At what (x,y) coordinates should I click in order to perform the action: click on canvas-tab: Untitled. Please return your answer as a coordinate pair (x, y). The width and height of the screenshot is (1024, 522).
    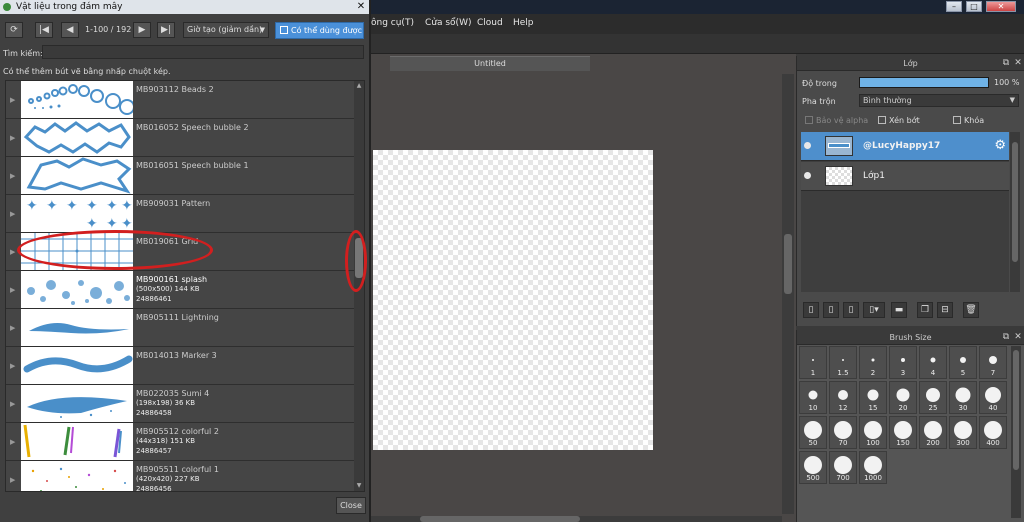
    Looking at the image, I should click on (490, 63).